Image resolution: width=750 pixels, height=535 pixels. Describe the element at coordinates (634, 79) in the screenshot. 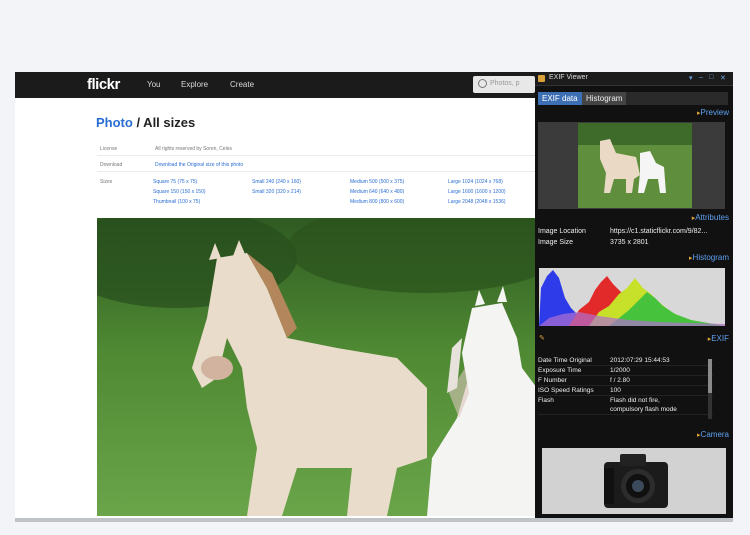

I see `panel-titlebar: EXIF Viewer ▾ – □ ✕` at that location.